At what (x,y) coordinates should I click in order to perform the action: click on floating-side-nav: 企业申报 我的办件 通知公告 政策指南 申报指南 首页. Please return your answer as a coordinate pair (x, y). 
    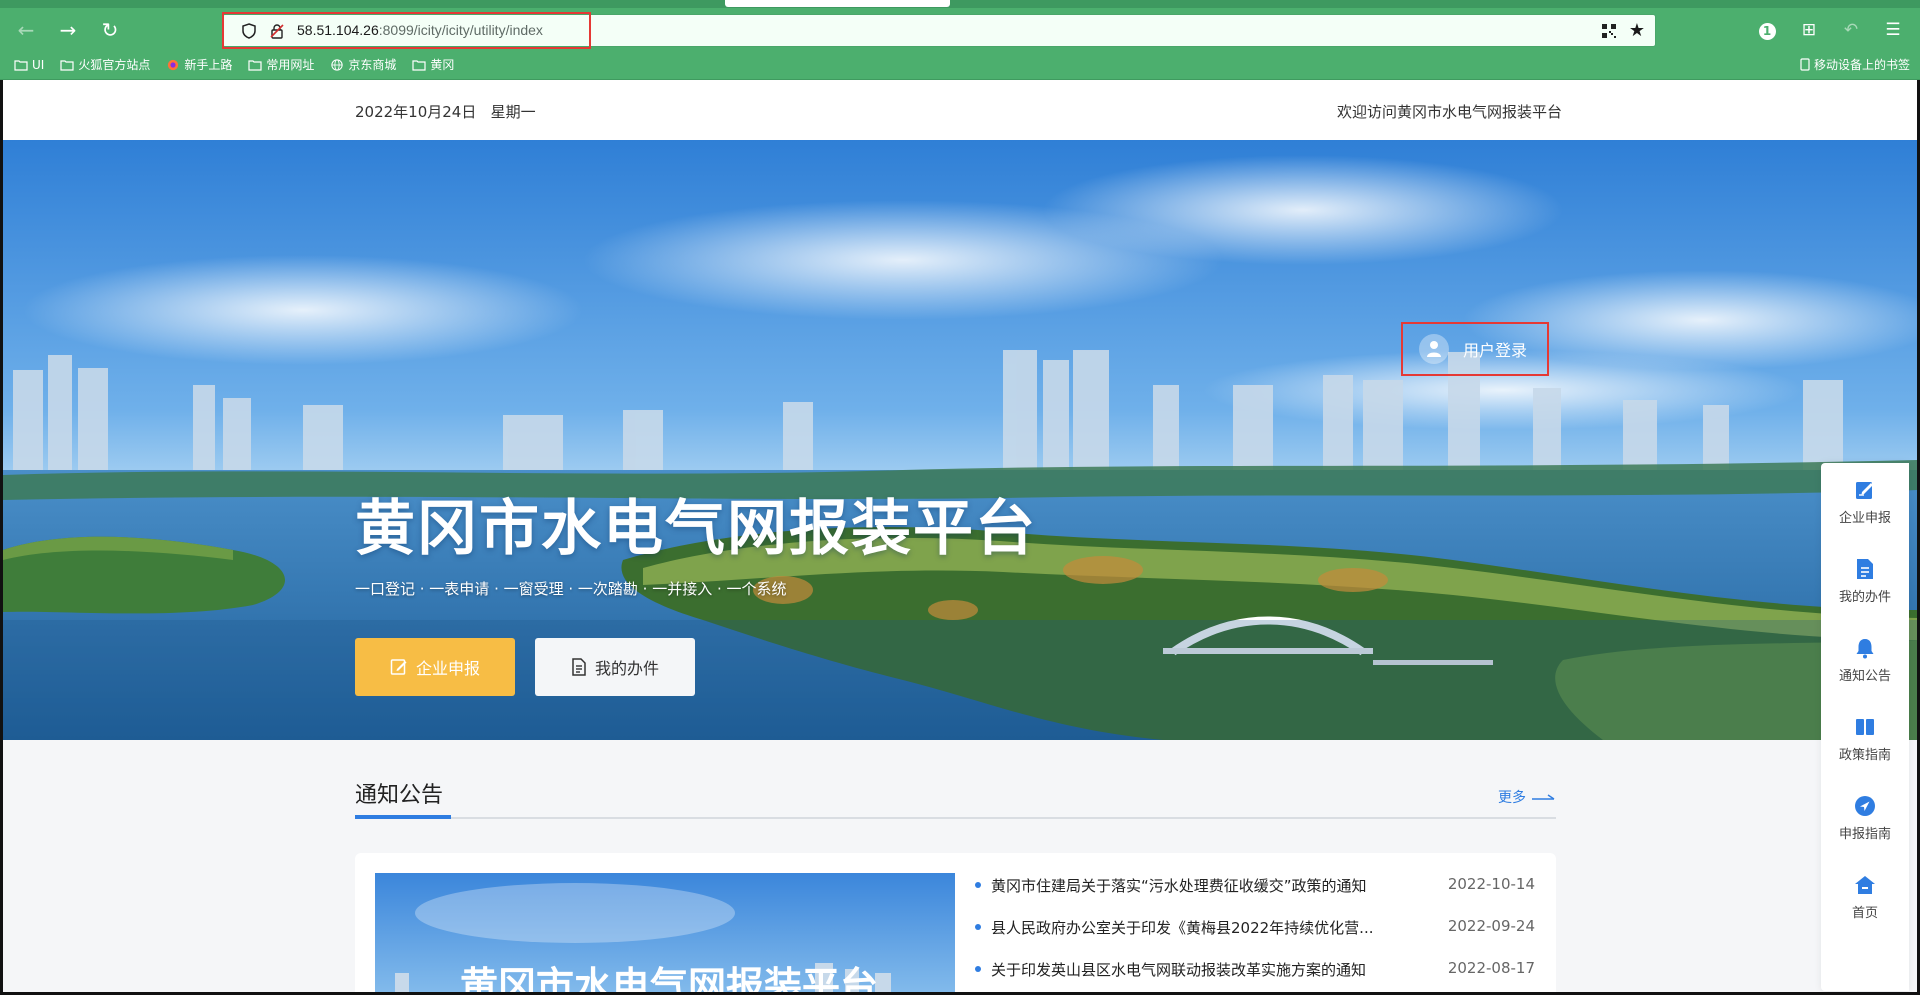
    Looking at the image, I should click on (1865, 727).